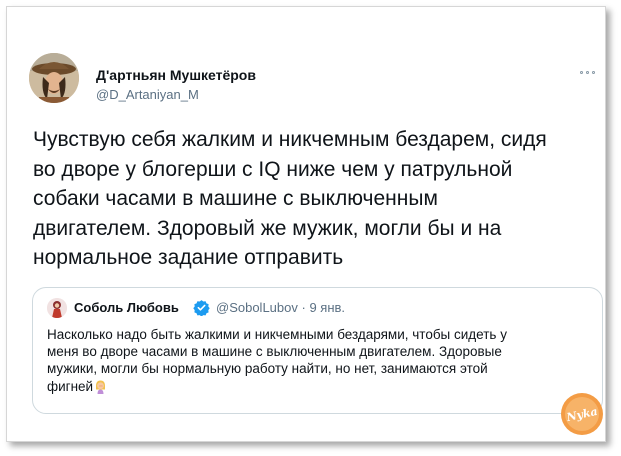 The image size is (621, 456). Describe the element at coordinates (54, 78) in the screenshot. I see `author-avatar` at that location.